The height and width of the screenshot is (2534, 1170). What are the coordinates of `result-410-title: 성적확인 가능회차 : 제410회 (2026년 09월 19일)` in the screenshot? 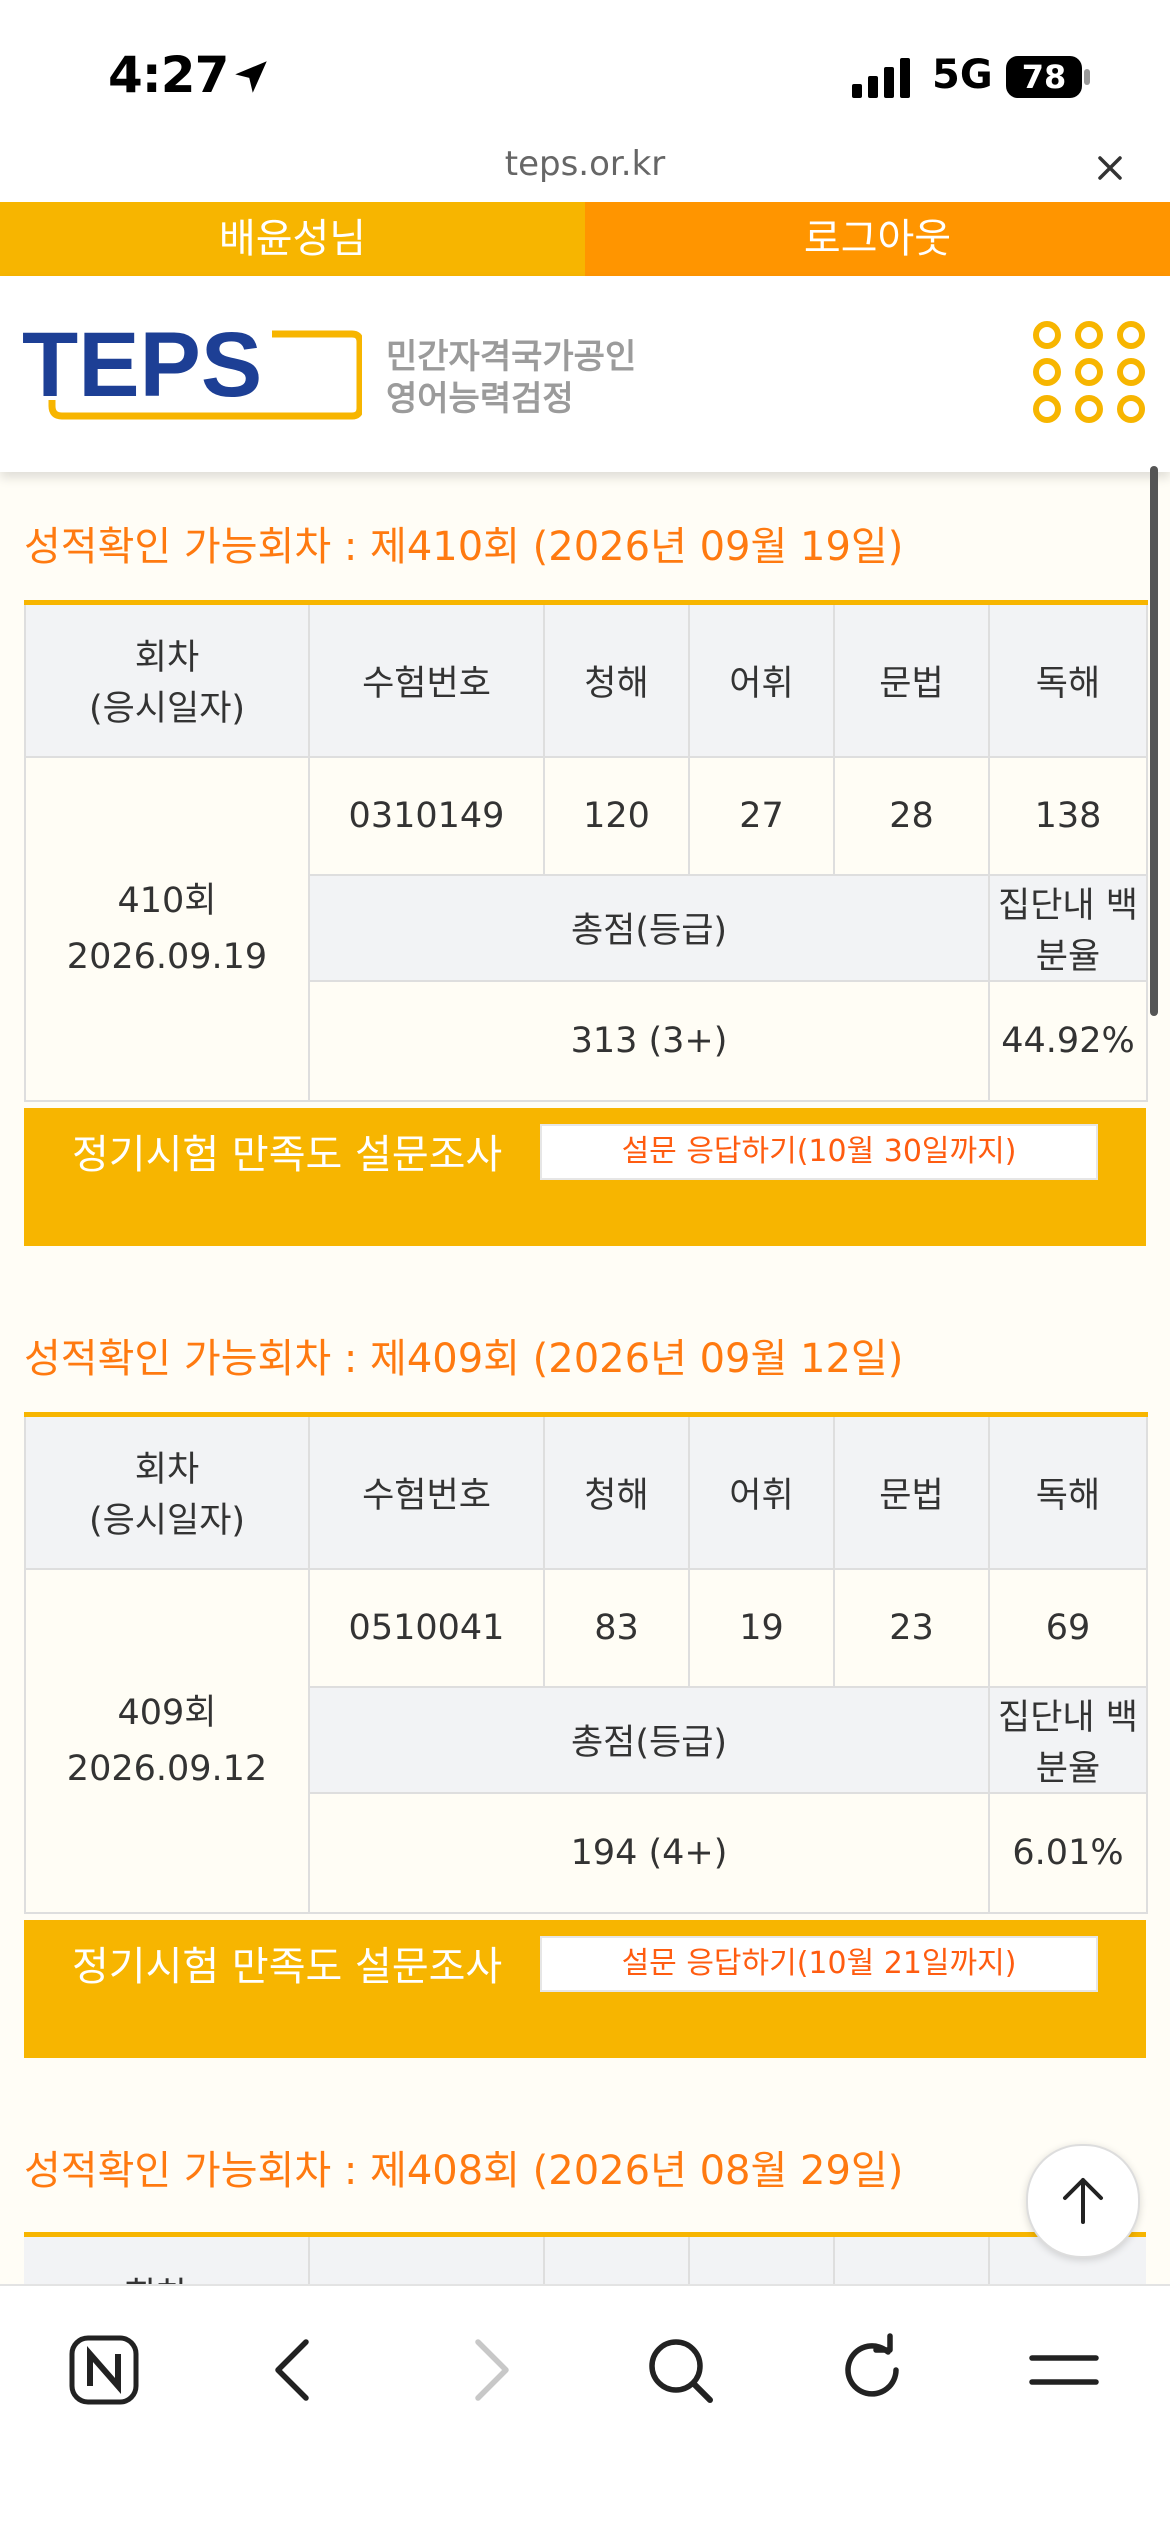 It's located at (464, 547).